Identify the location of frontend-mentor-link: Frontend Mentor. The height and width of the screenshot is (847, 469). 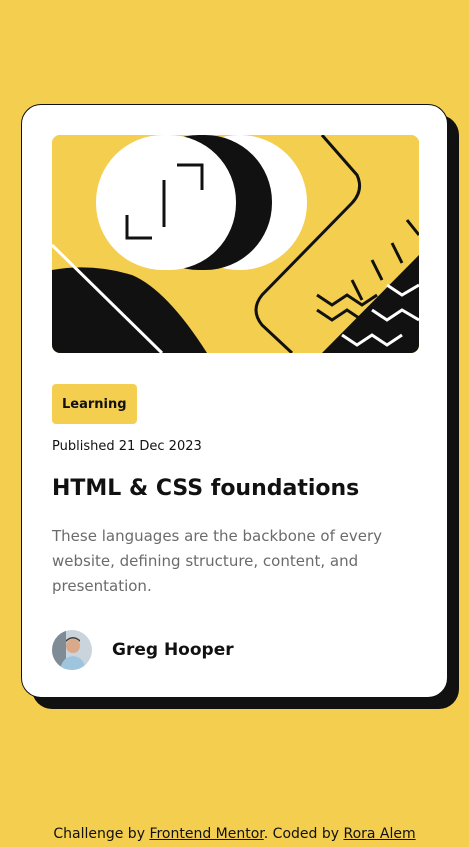
(206, 834).